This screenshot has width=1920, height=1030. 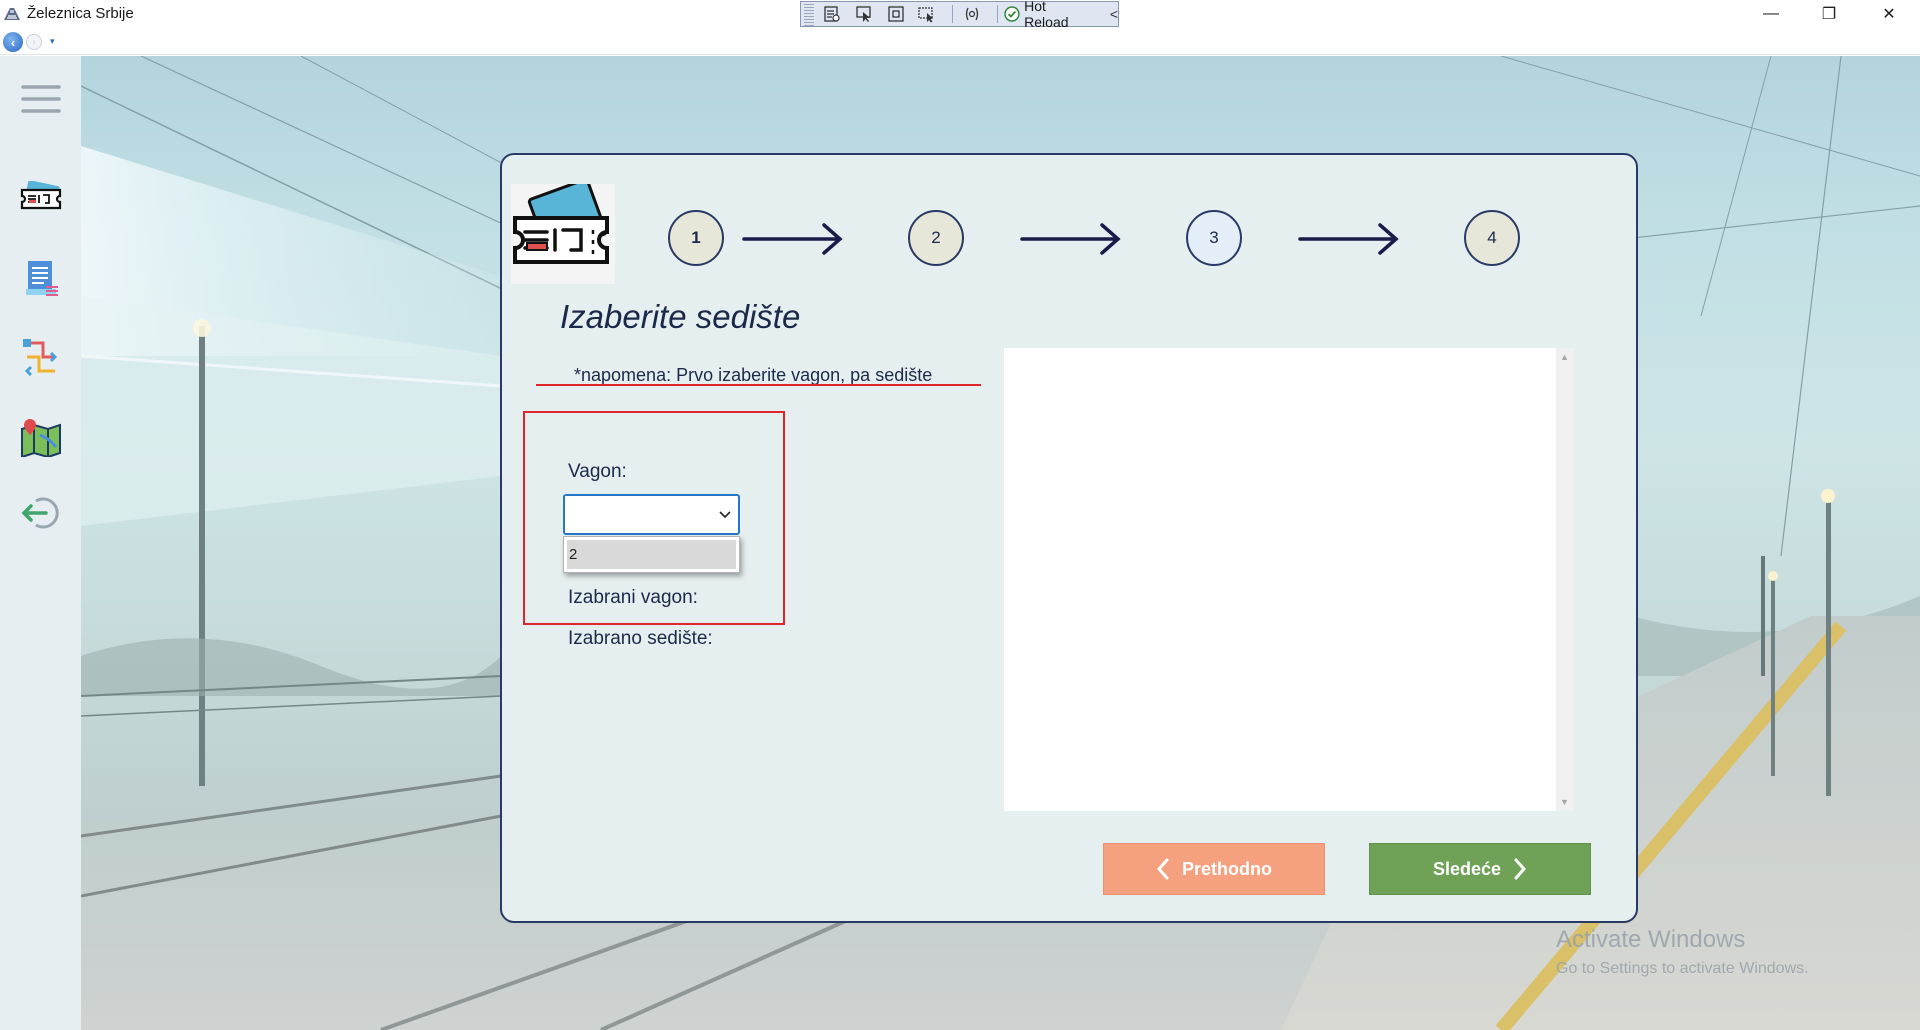 What do you see at coordinates (864, 14) in the screenshot?
I see `select-element-icon` at bounding box center [864, 14].